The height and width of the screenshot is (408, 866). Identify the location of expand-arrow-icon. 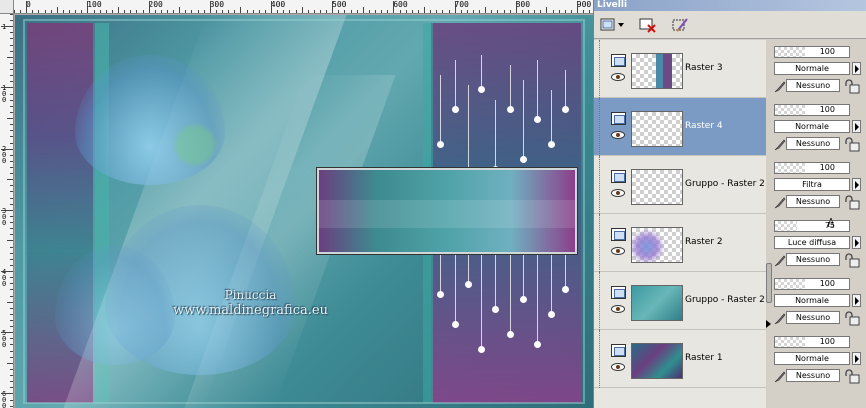
(768, 324).